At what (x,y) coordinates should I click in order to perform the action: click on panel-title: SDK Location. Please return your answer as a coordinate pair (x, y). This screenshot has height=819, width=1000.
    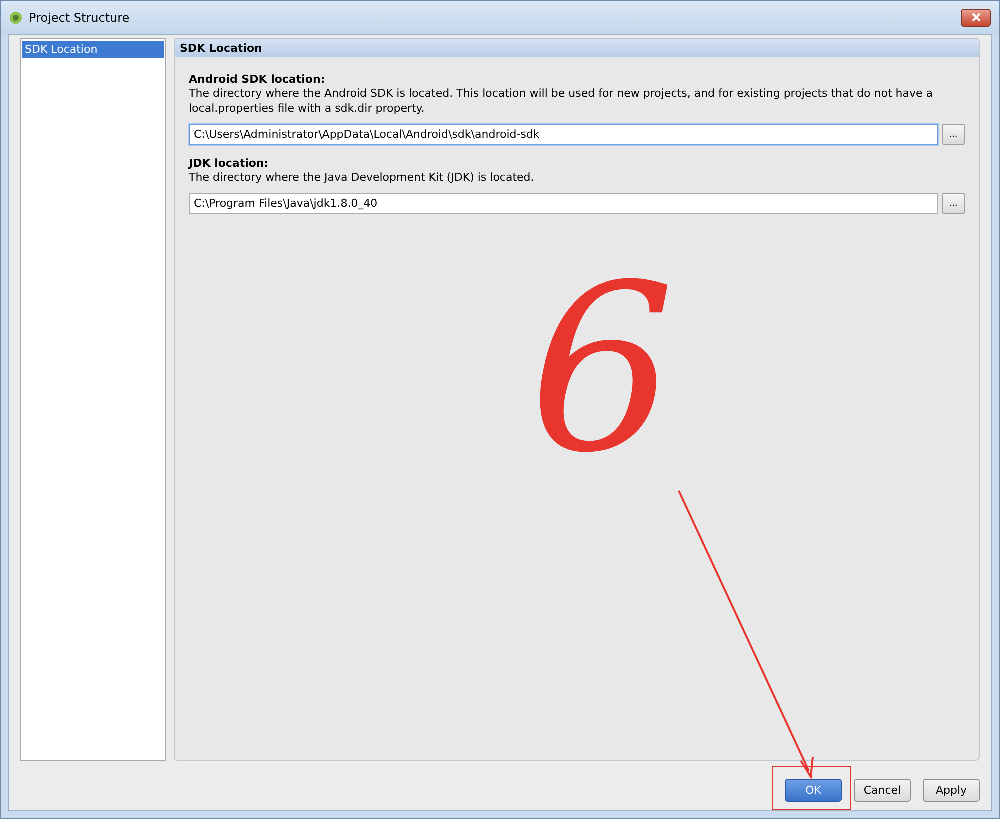
    Looking at the image, I should click on (577, 48).